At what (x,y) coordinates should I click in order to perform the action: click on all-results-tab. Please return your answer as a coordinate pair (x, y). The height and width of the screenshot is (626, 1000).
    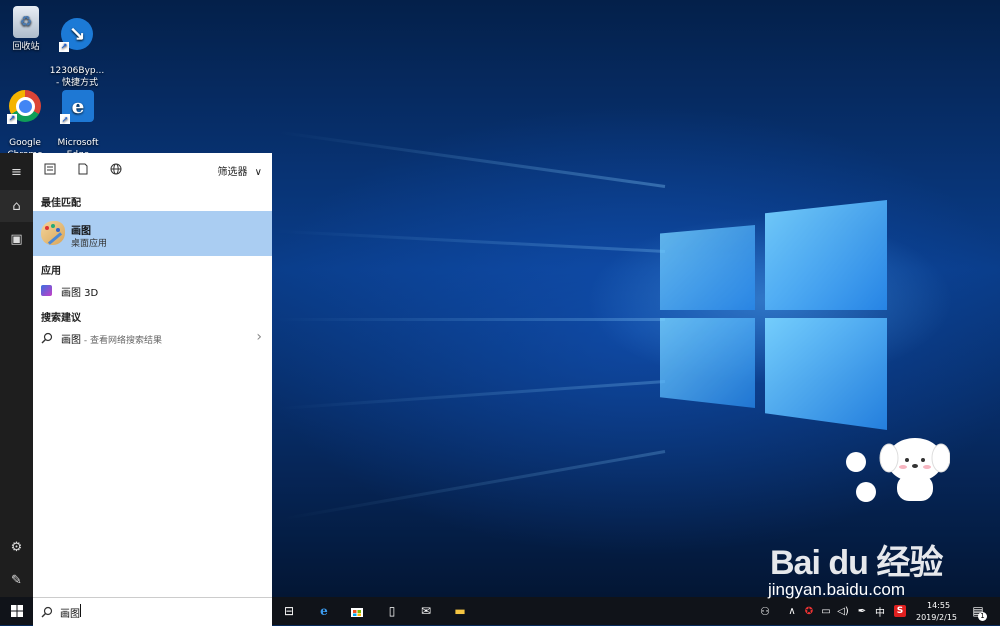
    Looking at the image, I should click on (50, 171).